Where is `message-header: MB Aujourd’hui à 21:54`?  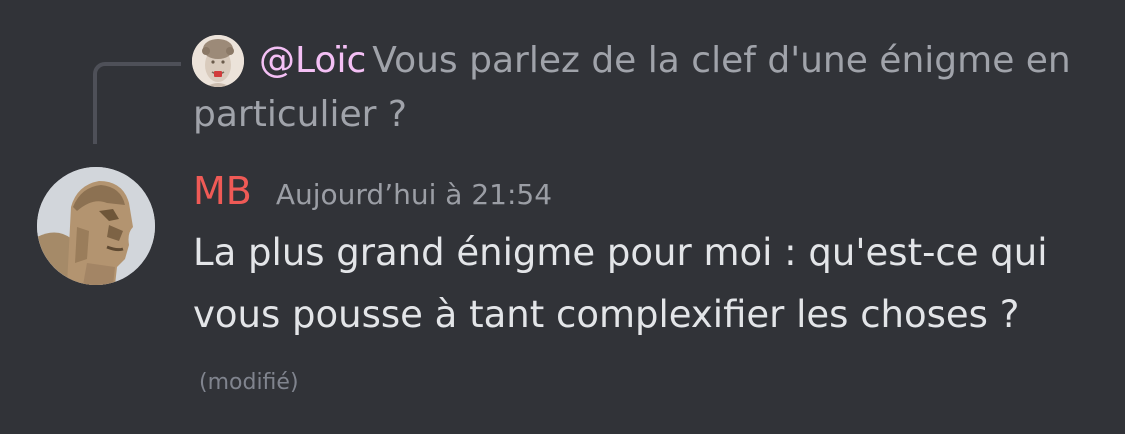 message-header: MB Aujourd’hui à 21:54 is located at coordinates (372, 191).